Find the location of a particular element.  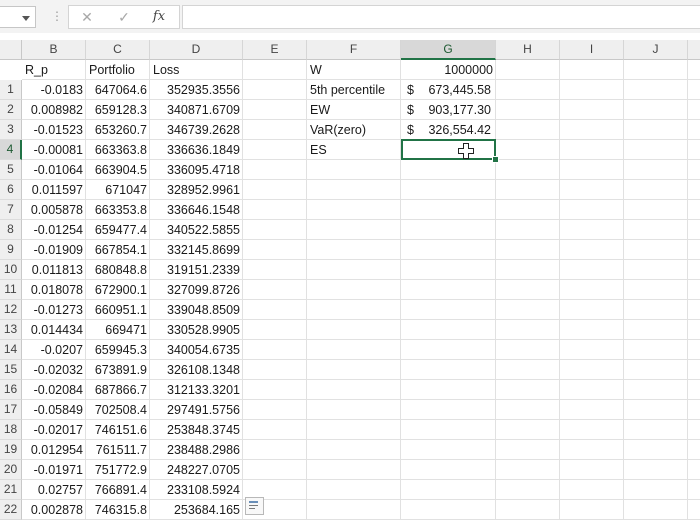

cell-loss: 238488.2986 is located at coordinates (196, 450).